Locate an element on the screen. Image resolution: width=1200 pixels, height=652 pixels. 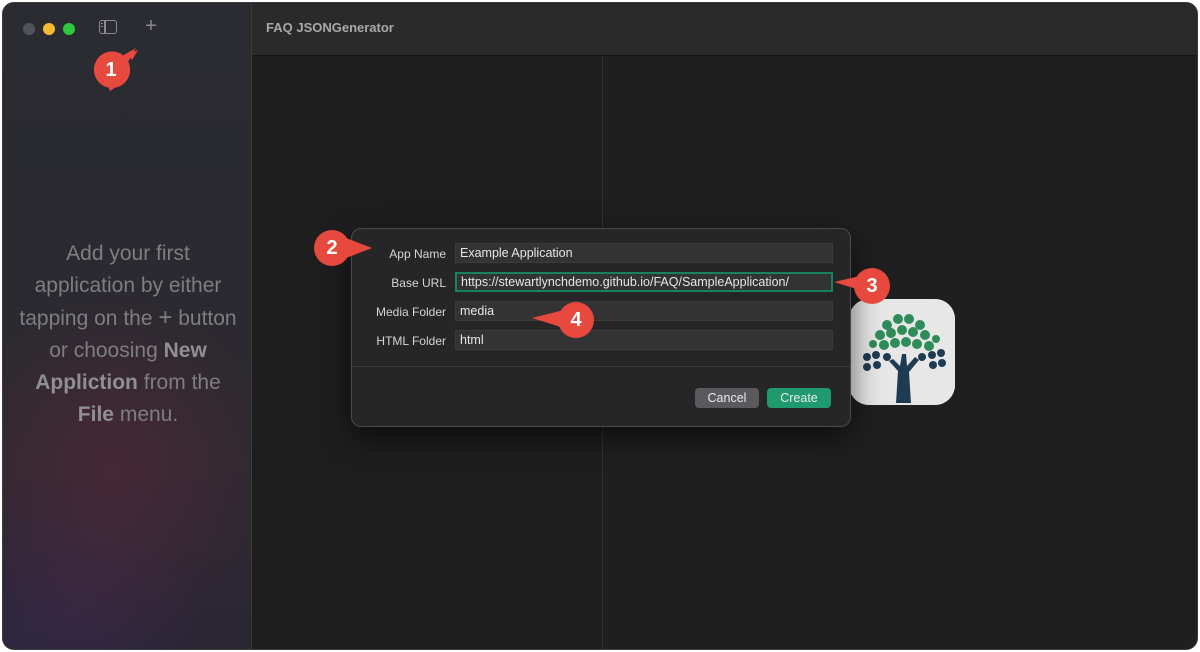
minimize-window-button is located at coordinates (49, 29).